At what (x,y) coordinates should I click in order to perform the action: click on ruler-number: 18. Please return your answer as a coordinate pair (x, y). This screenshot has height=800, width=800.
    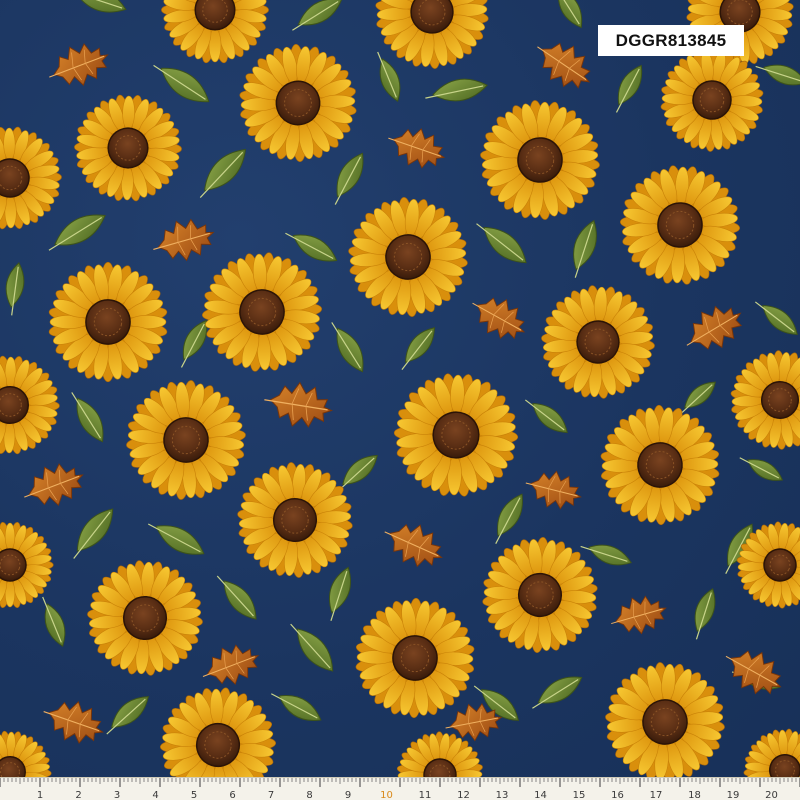
    Looking at the image, I should click on (694, 795).